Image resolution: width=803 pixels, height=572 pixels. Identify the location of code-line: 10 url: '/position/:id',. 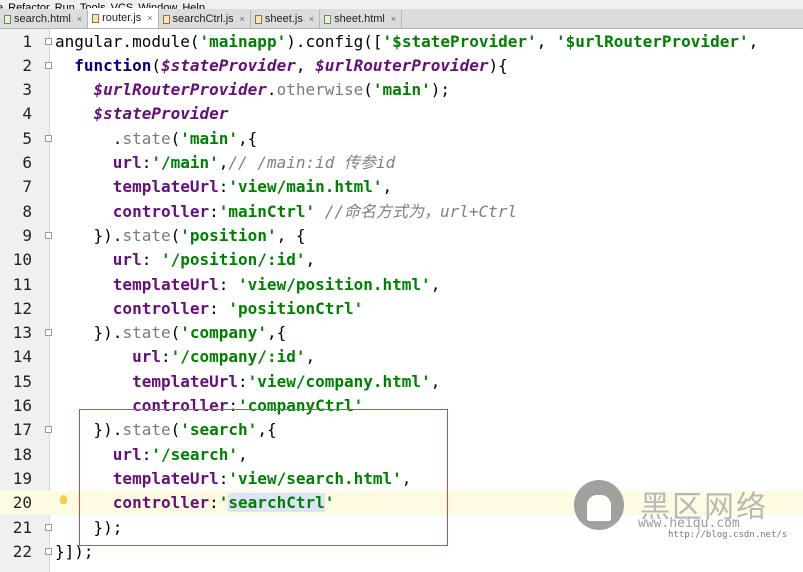
(401, 260).